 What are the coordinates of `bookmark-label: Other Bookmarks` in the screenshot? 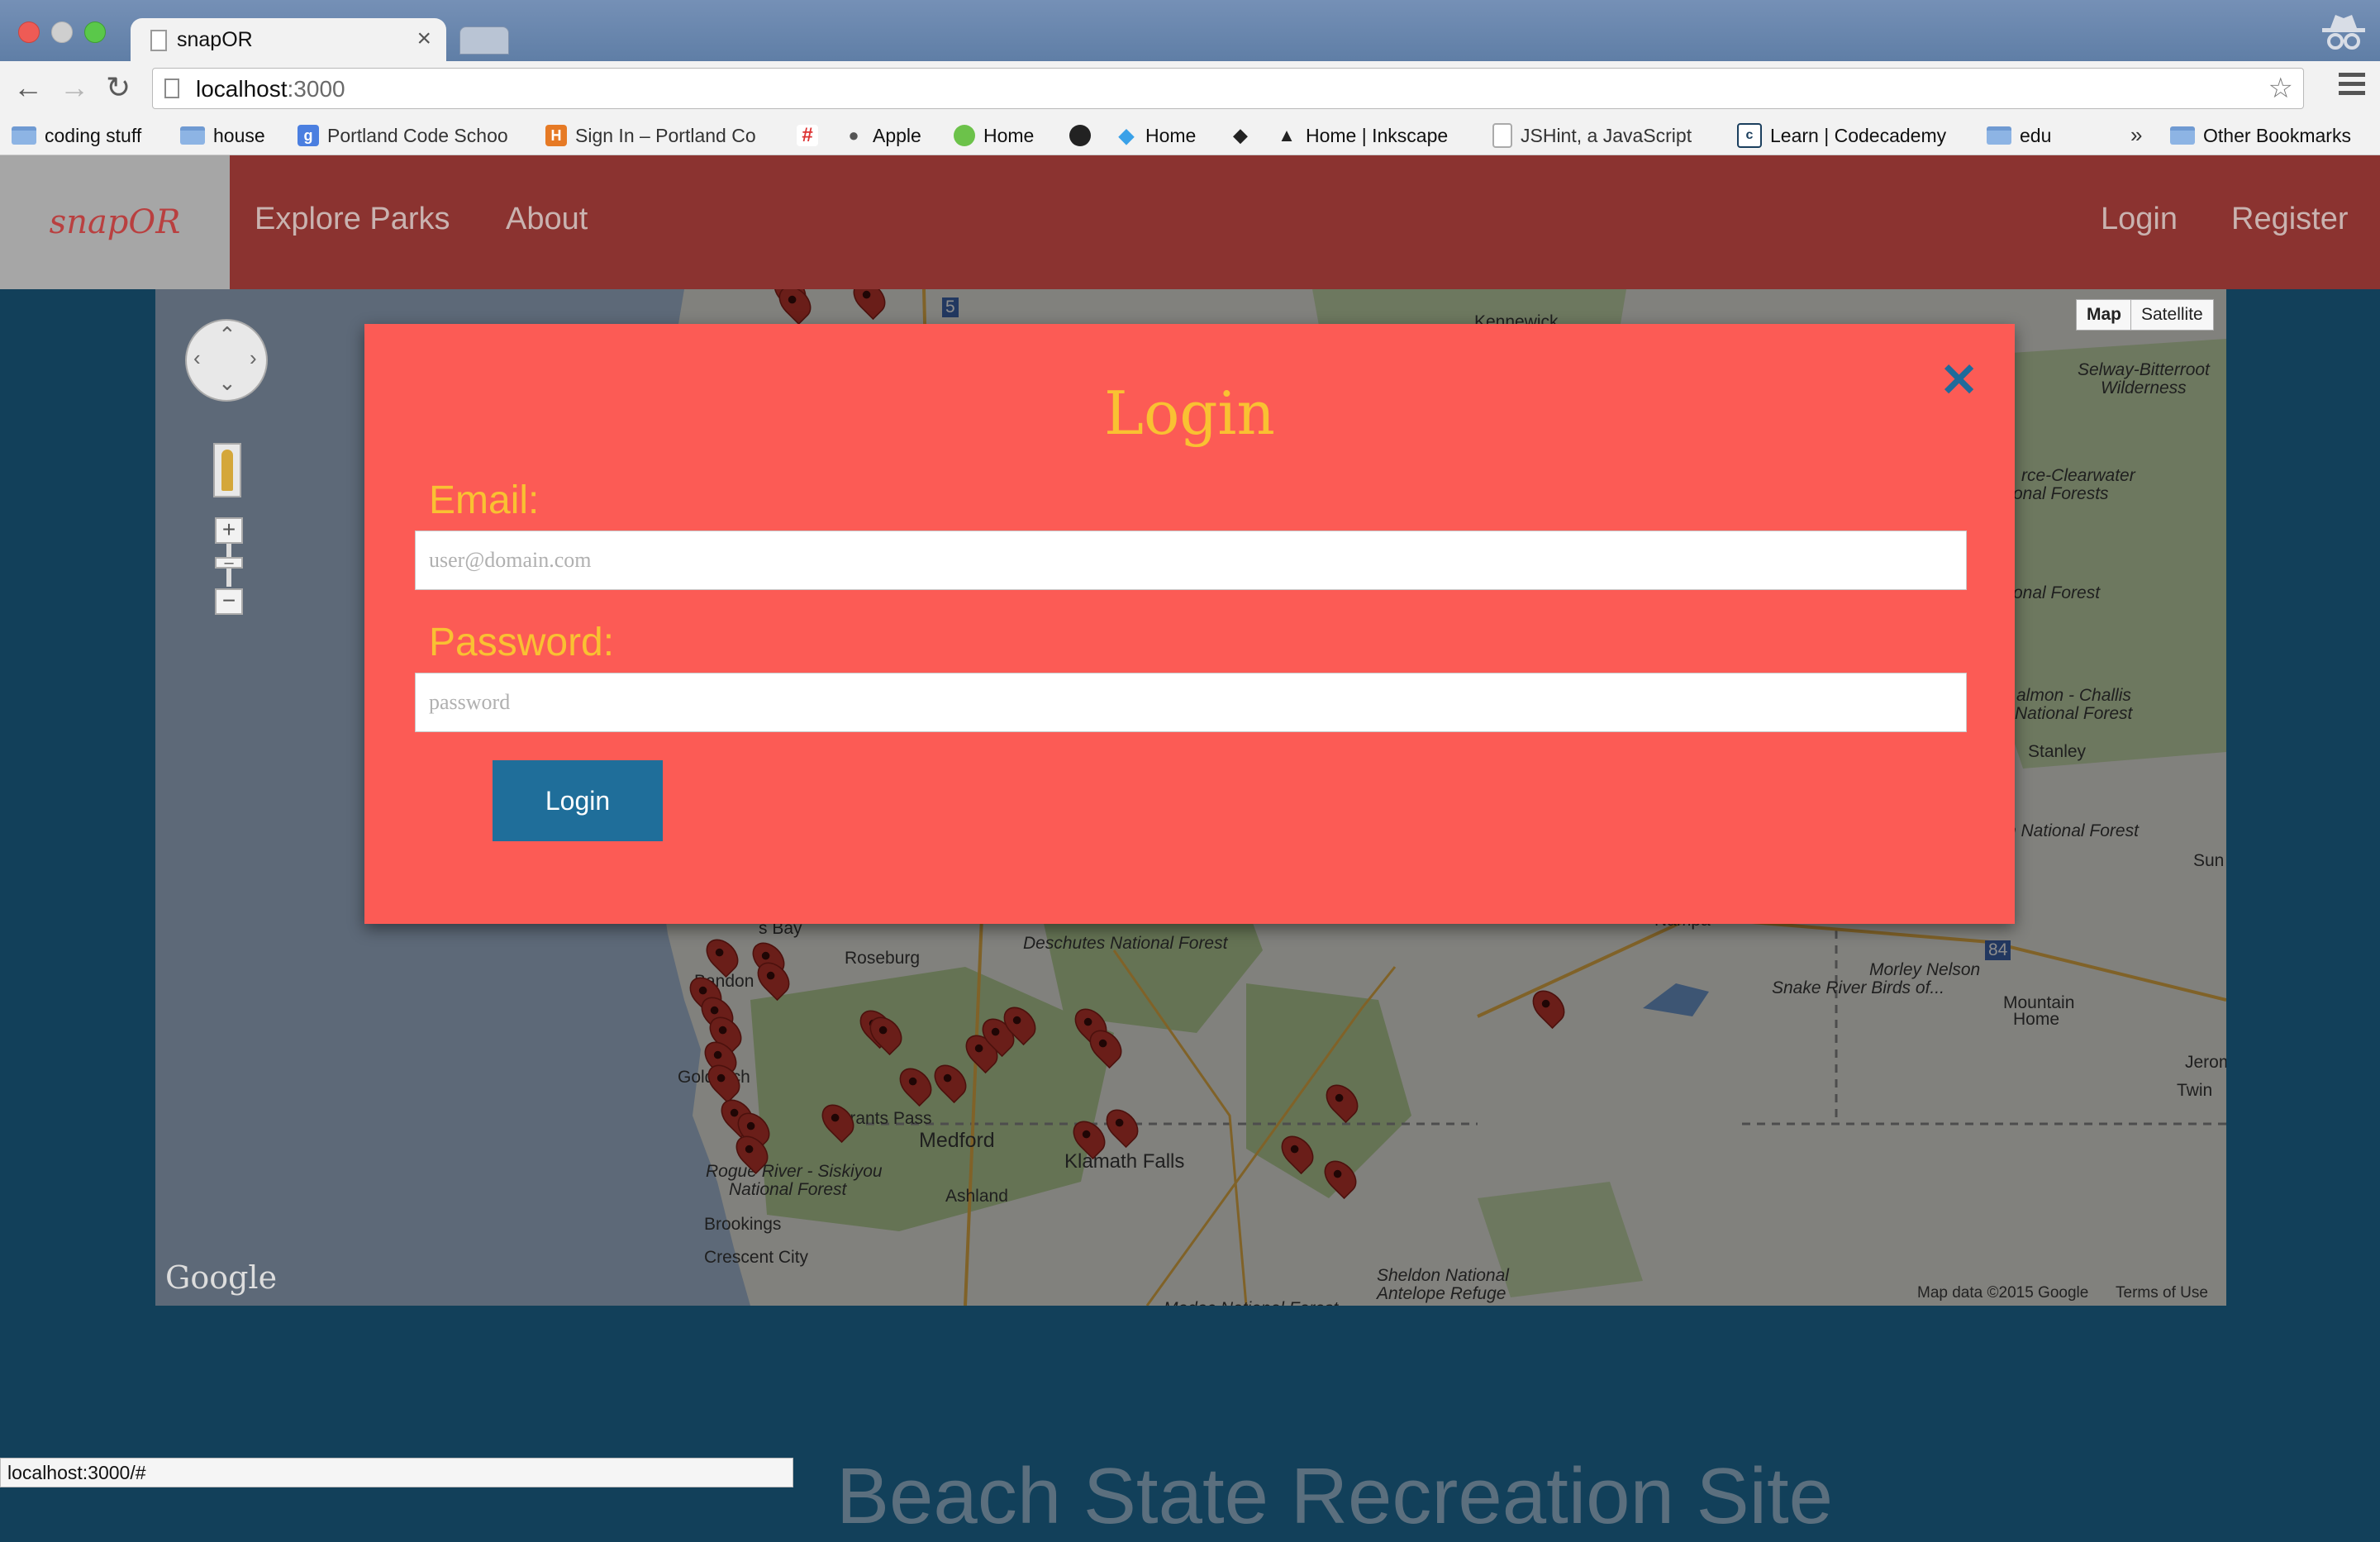 It's located at (2277, 135).